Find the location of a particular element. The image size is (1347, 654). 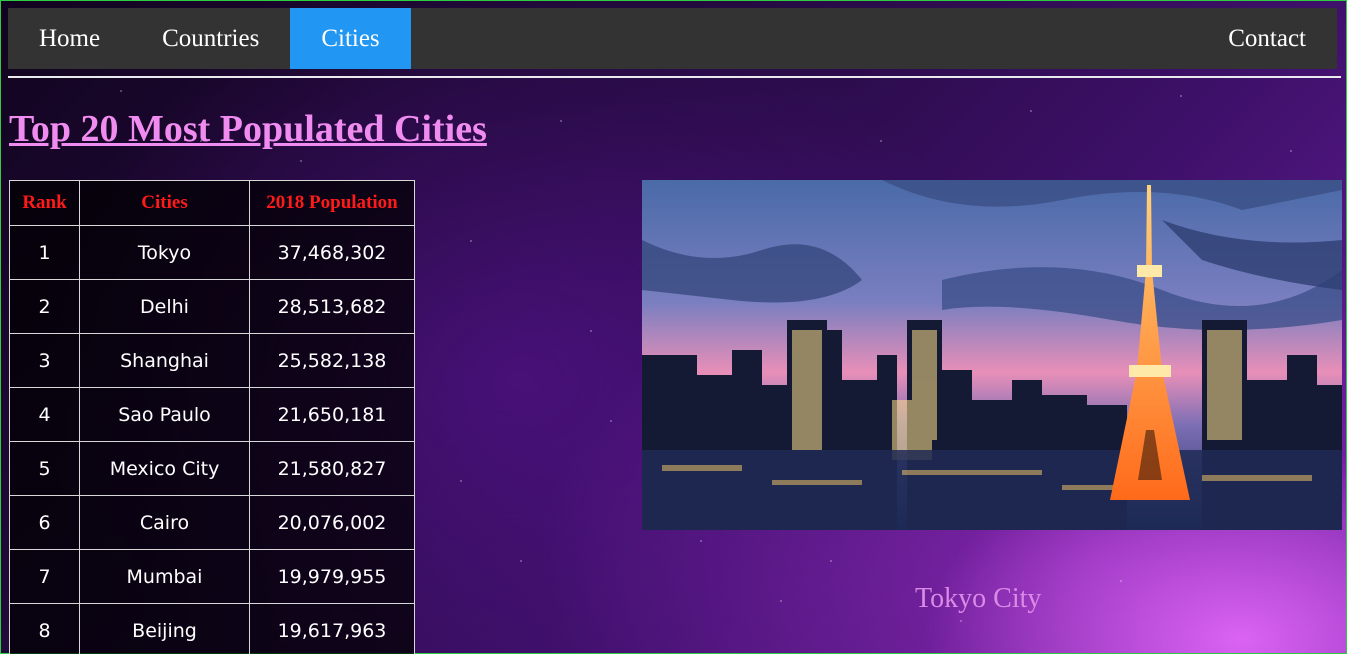

city-cell: Delhi is located at coordinates (164, 306).